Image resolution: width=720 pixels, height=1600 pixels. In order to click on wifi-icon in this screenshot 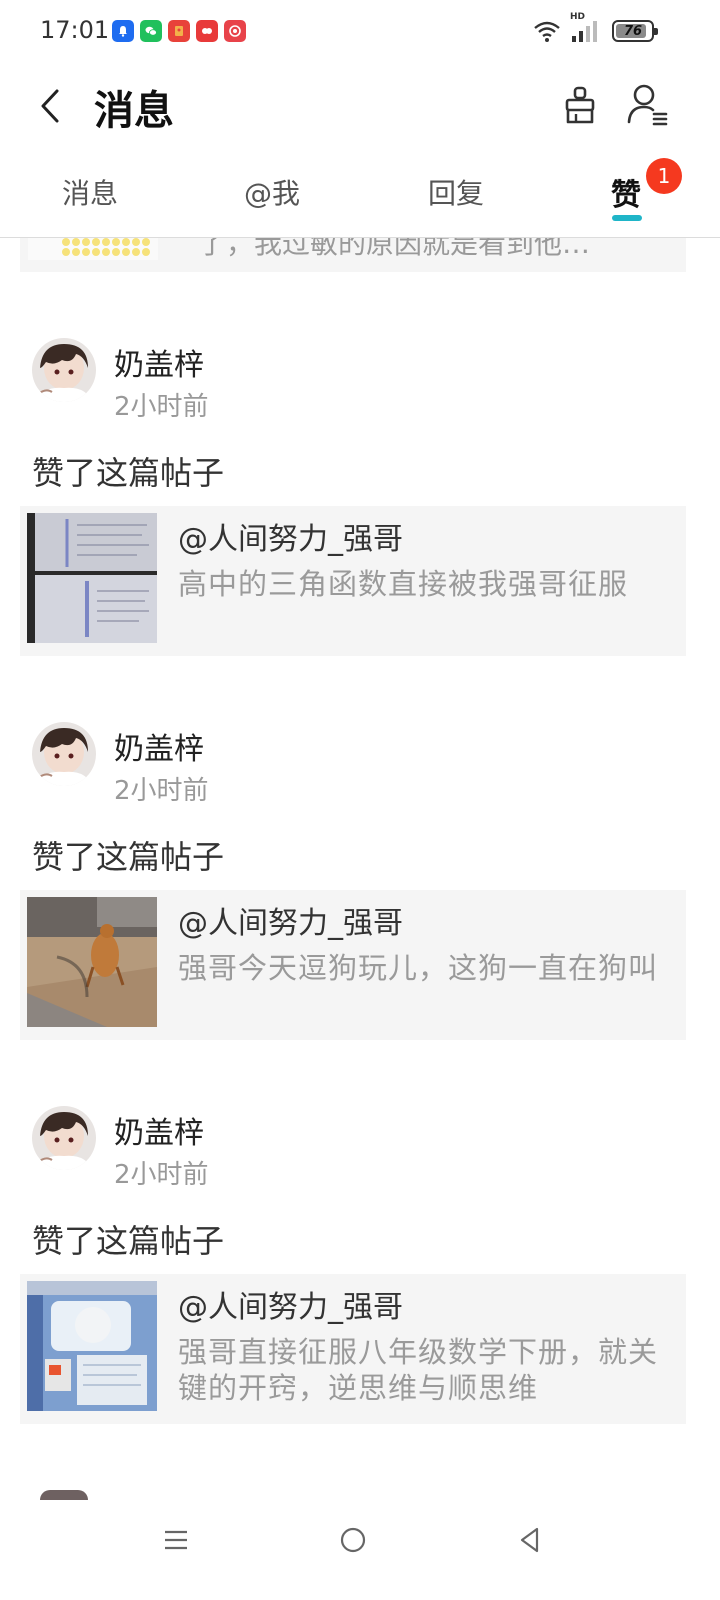, I will do `click(547, 31)`.